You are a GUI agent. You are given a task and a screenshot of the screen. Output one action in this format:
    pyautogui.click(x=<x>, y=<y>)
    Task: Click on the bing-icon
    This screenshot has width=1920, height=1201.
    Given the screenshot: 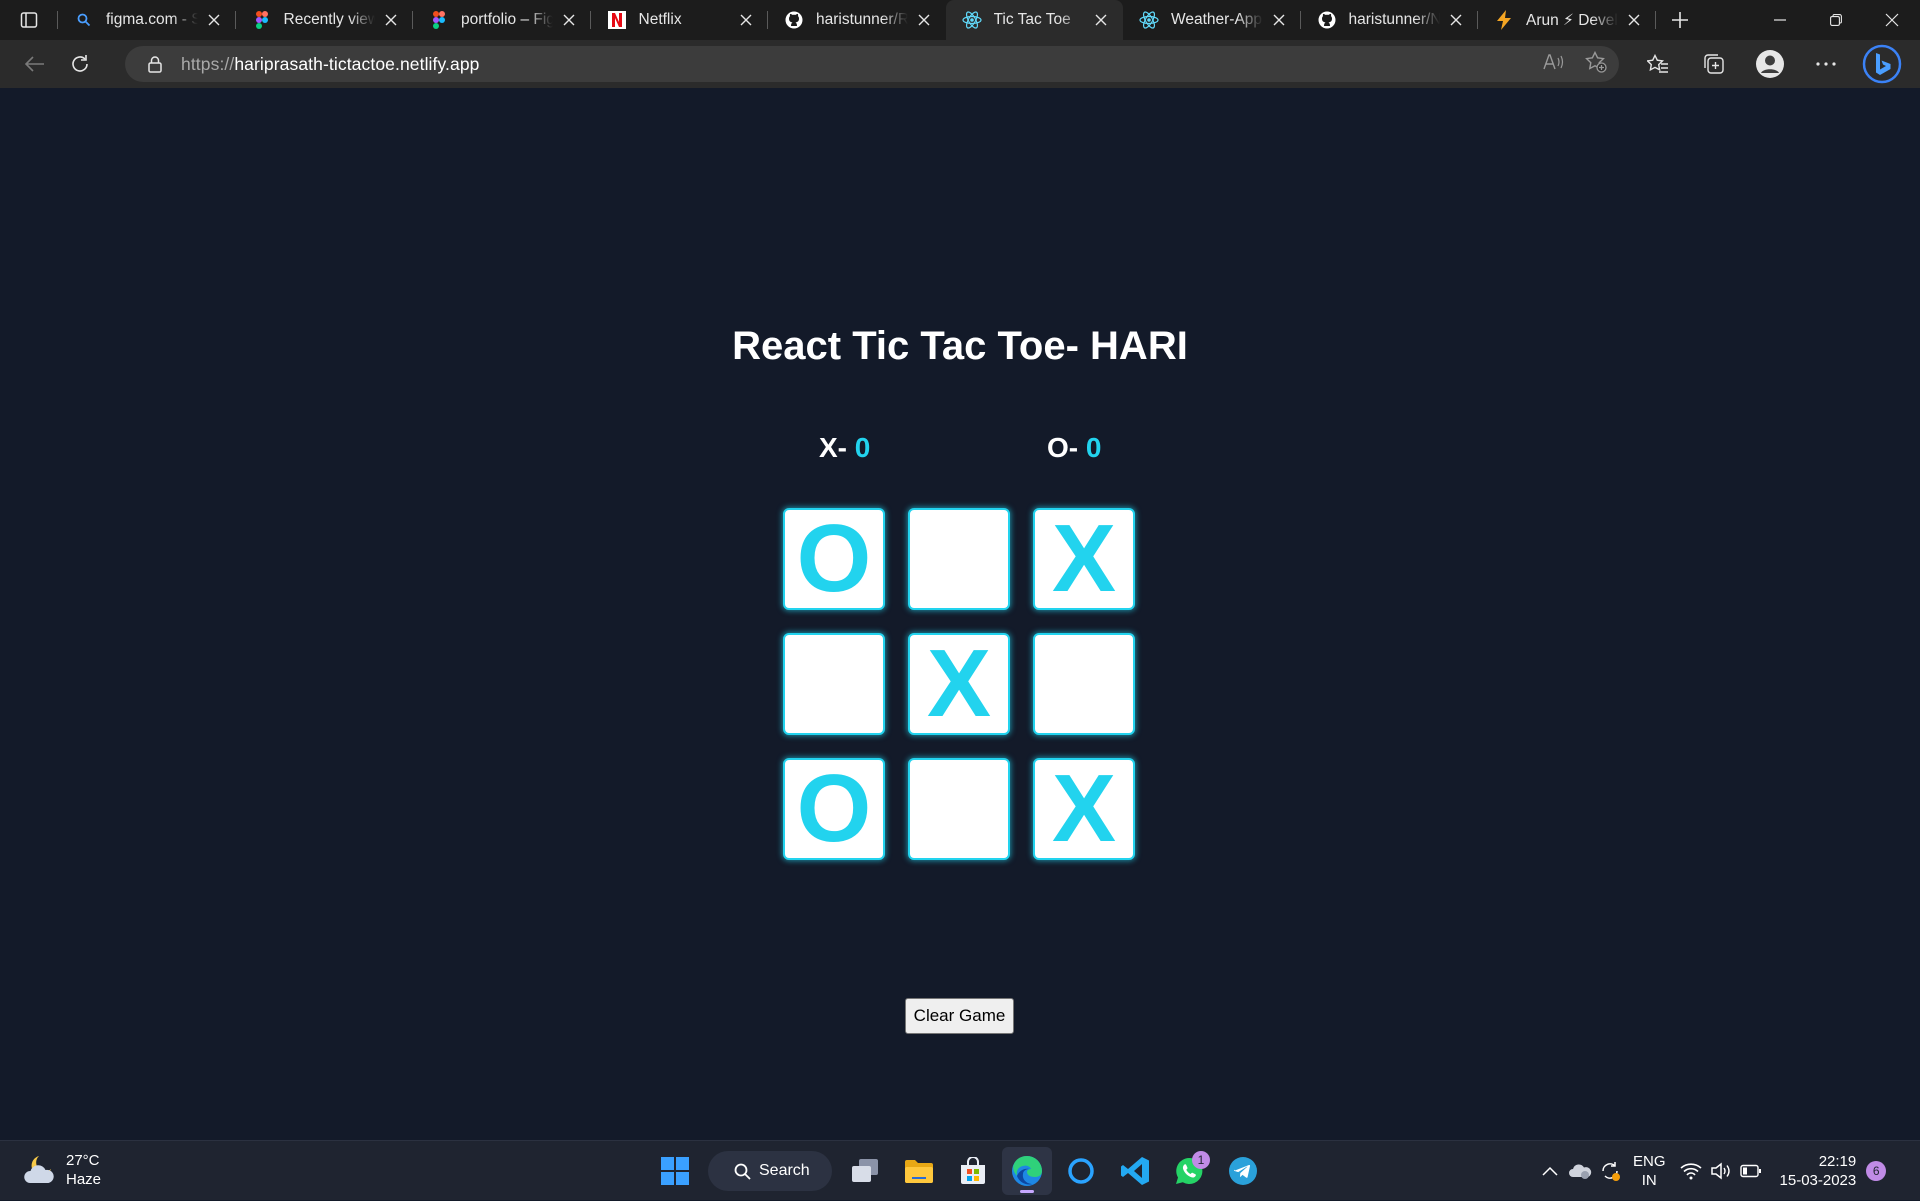 What is the action you would take?
    pyautogui.click(x=1882, y=64)
    